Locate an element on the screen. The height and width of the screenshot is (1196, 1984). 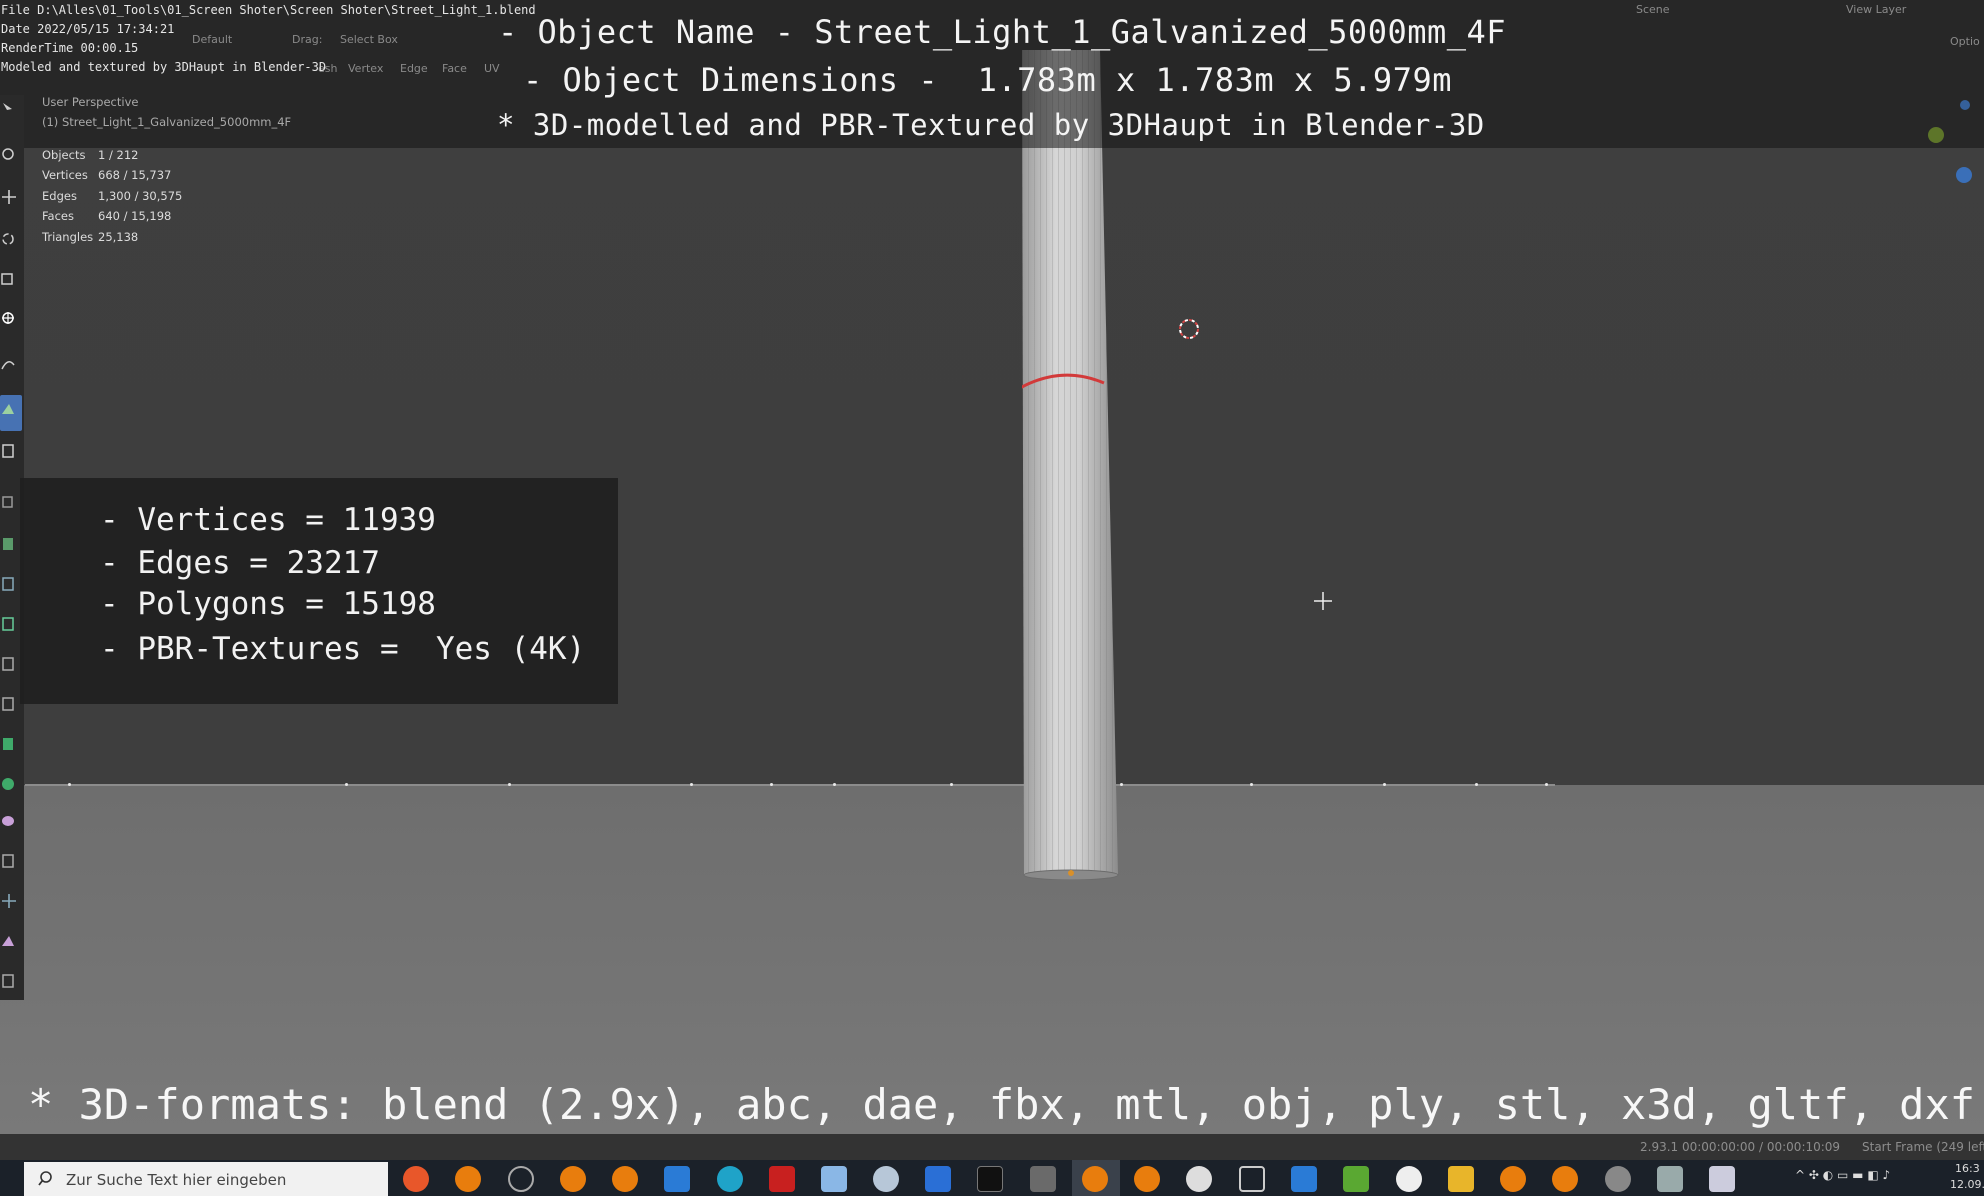
mail-icon is located at coordinates (677, 1179).